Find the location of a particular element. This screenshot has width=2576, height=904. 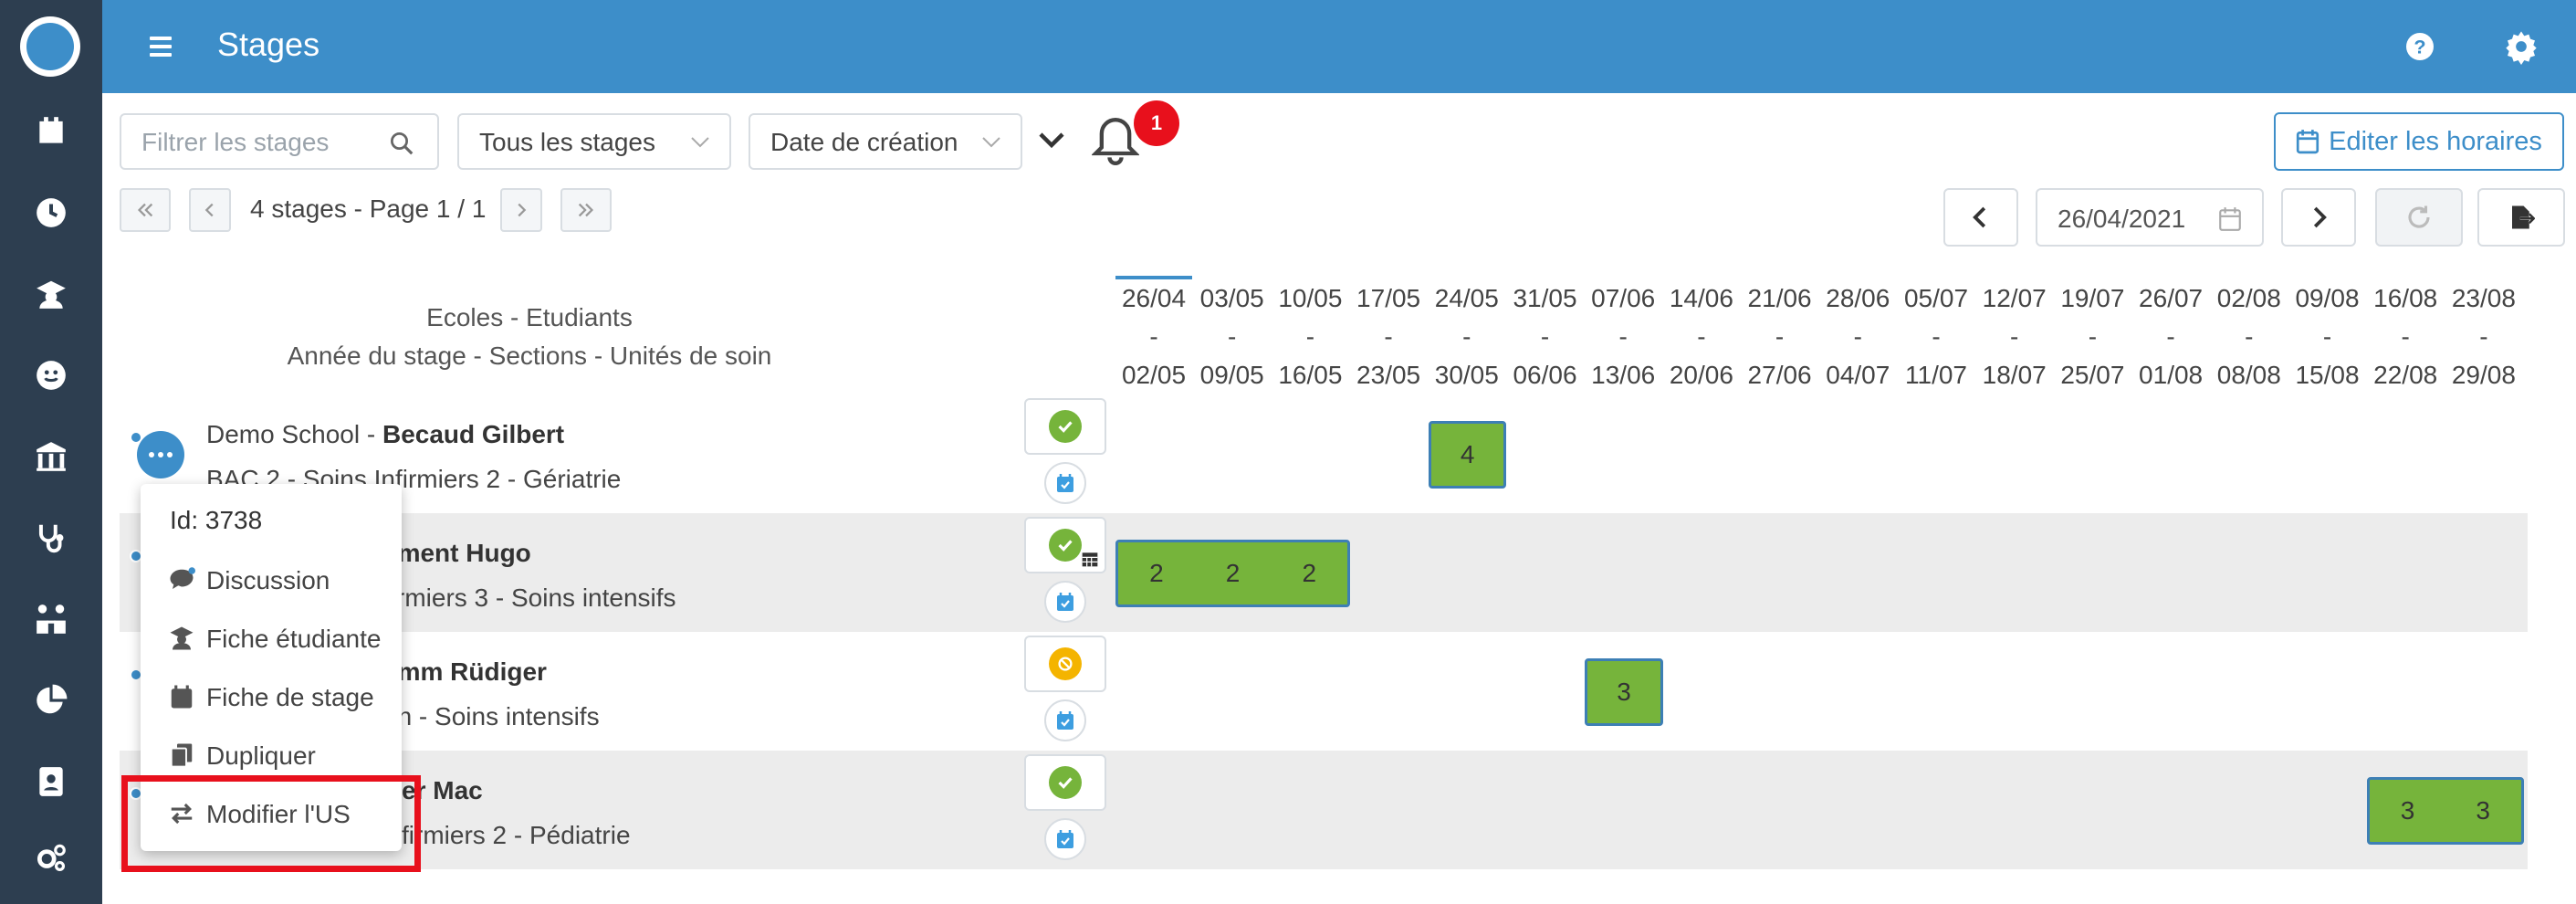

help-icon: ? is located at coordinates (2420, 46).